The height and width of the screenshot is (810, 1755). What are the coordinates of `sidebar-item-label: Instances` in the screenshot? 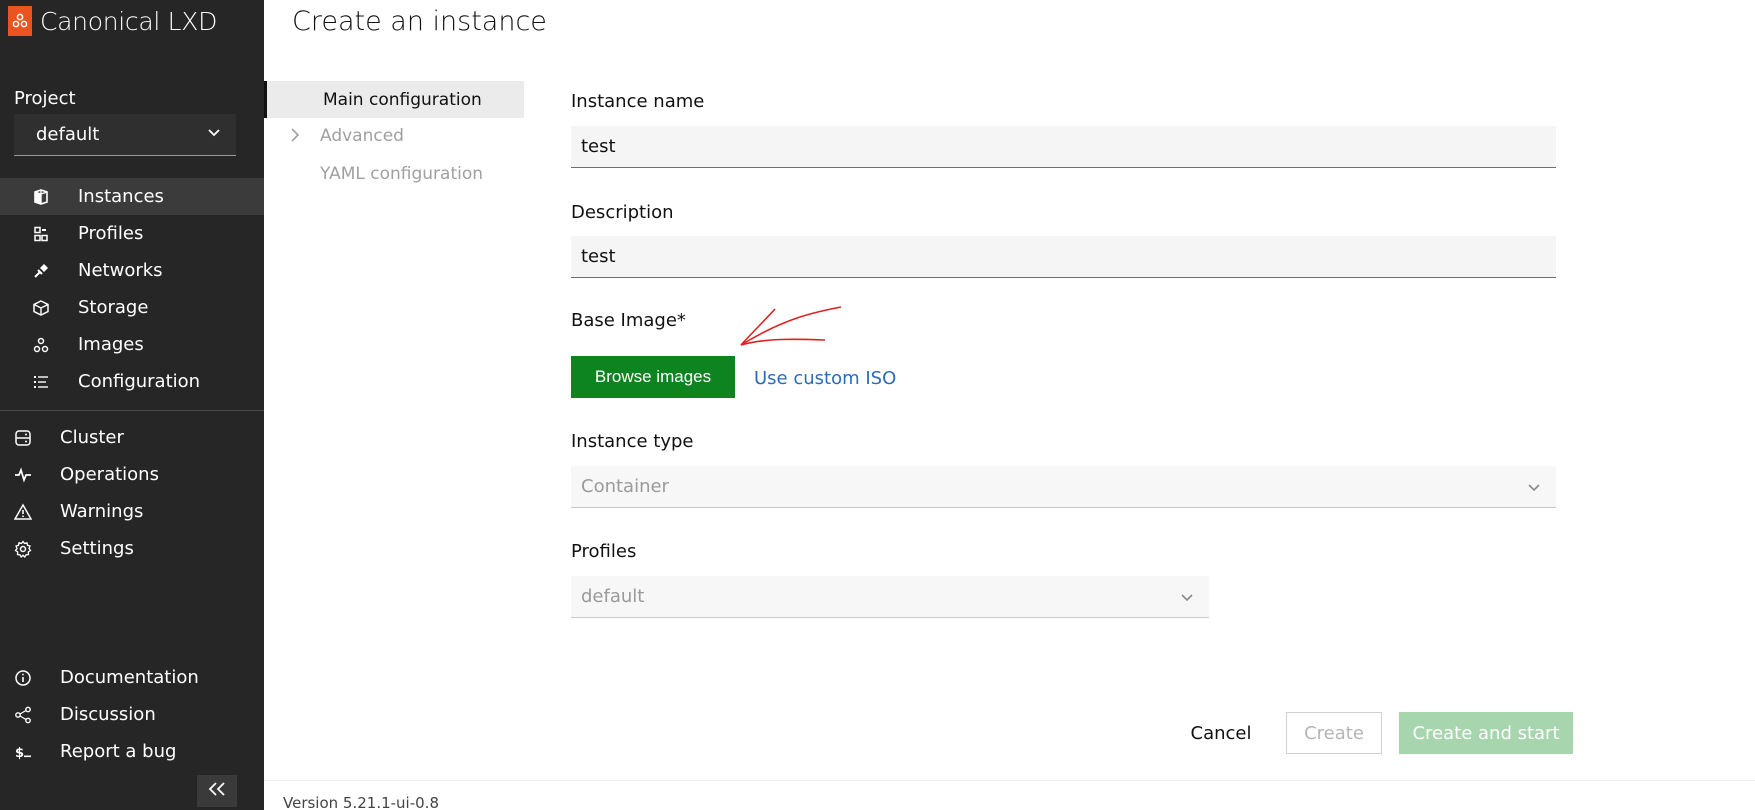 It's located at (121, 196).